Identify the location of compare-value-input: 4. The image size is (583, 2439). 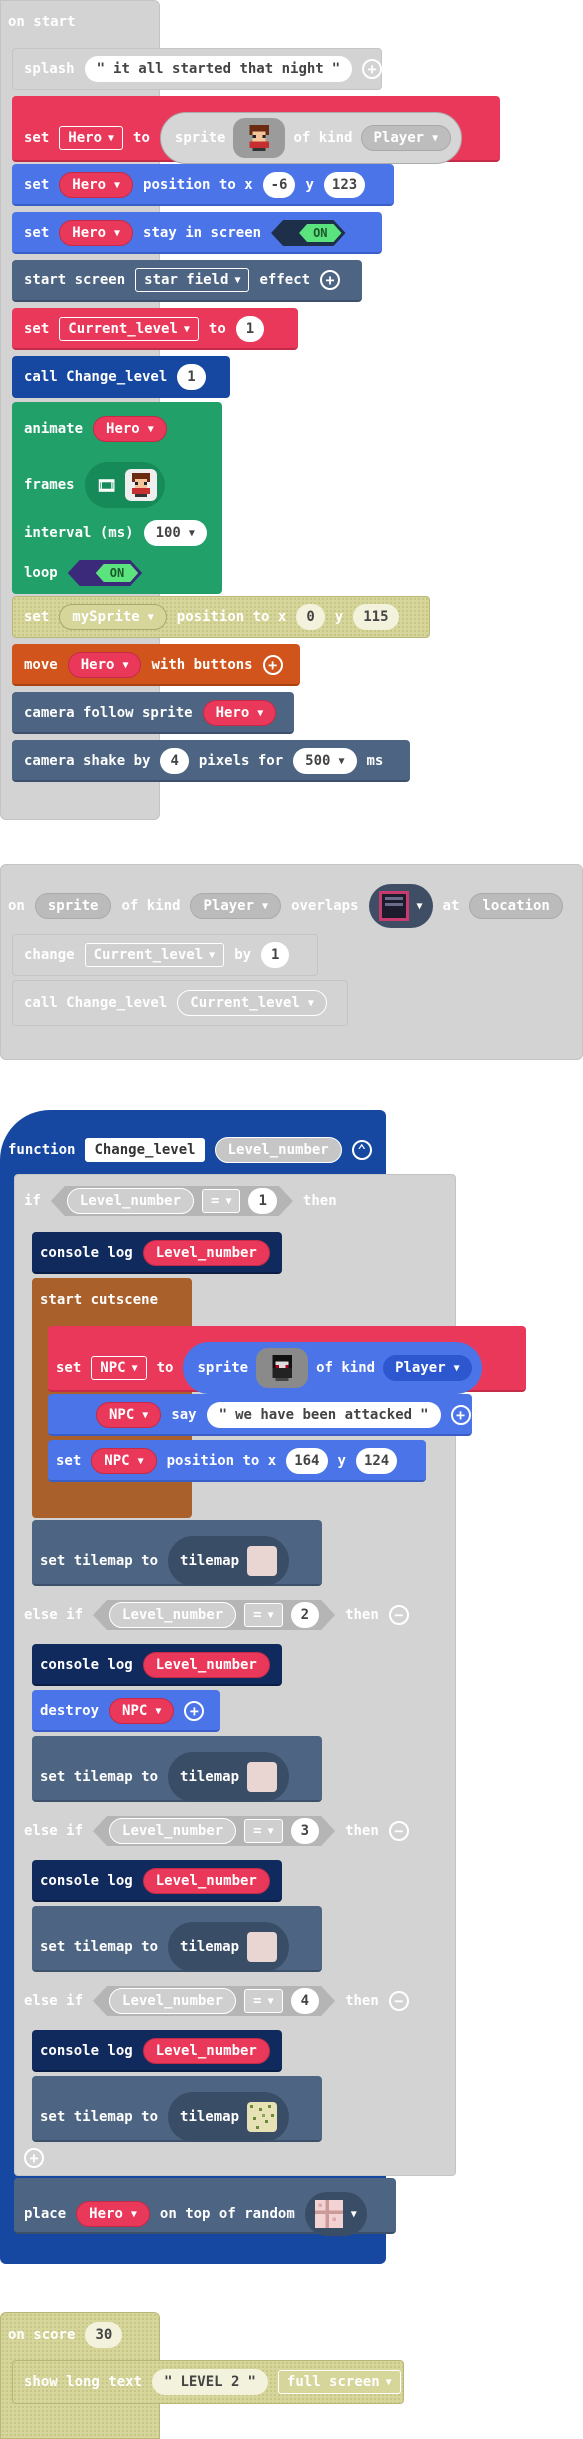
(305, 2001).